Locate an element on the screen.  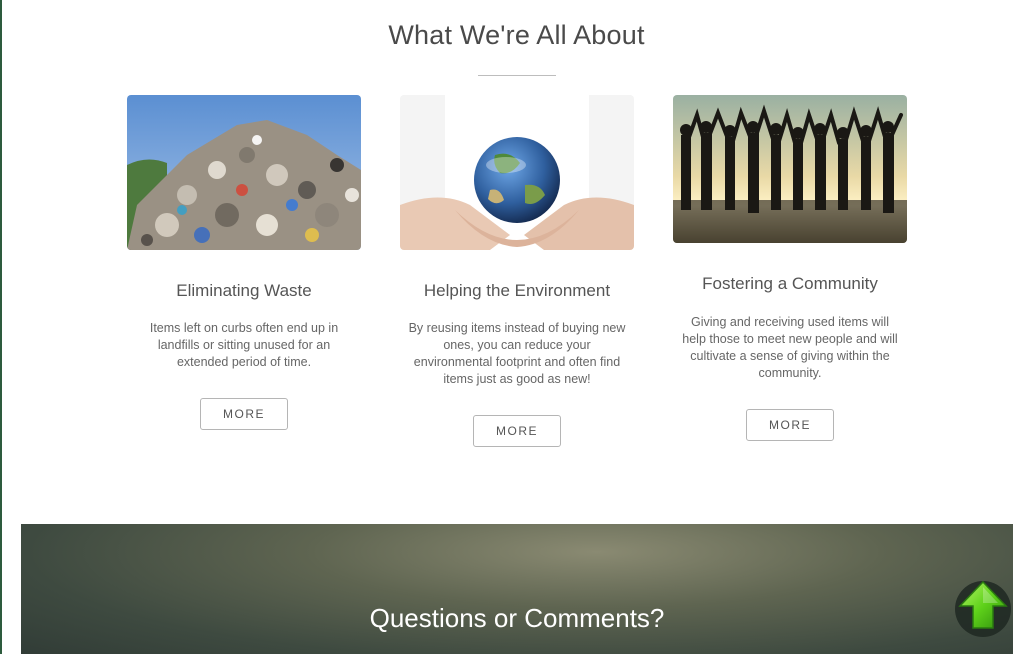
card-title: Fostering a Community is located at coordinates (790, 283).